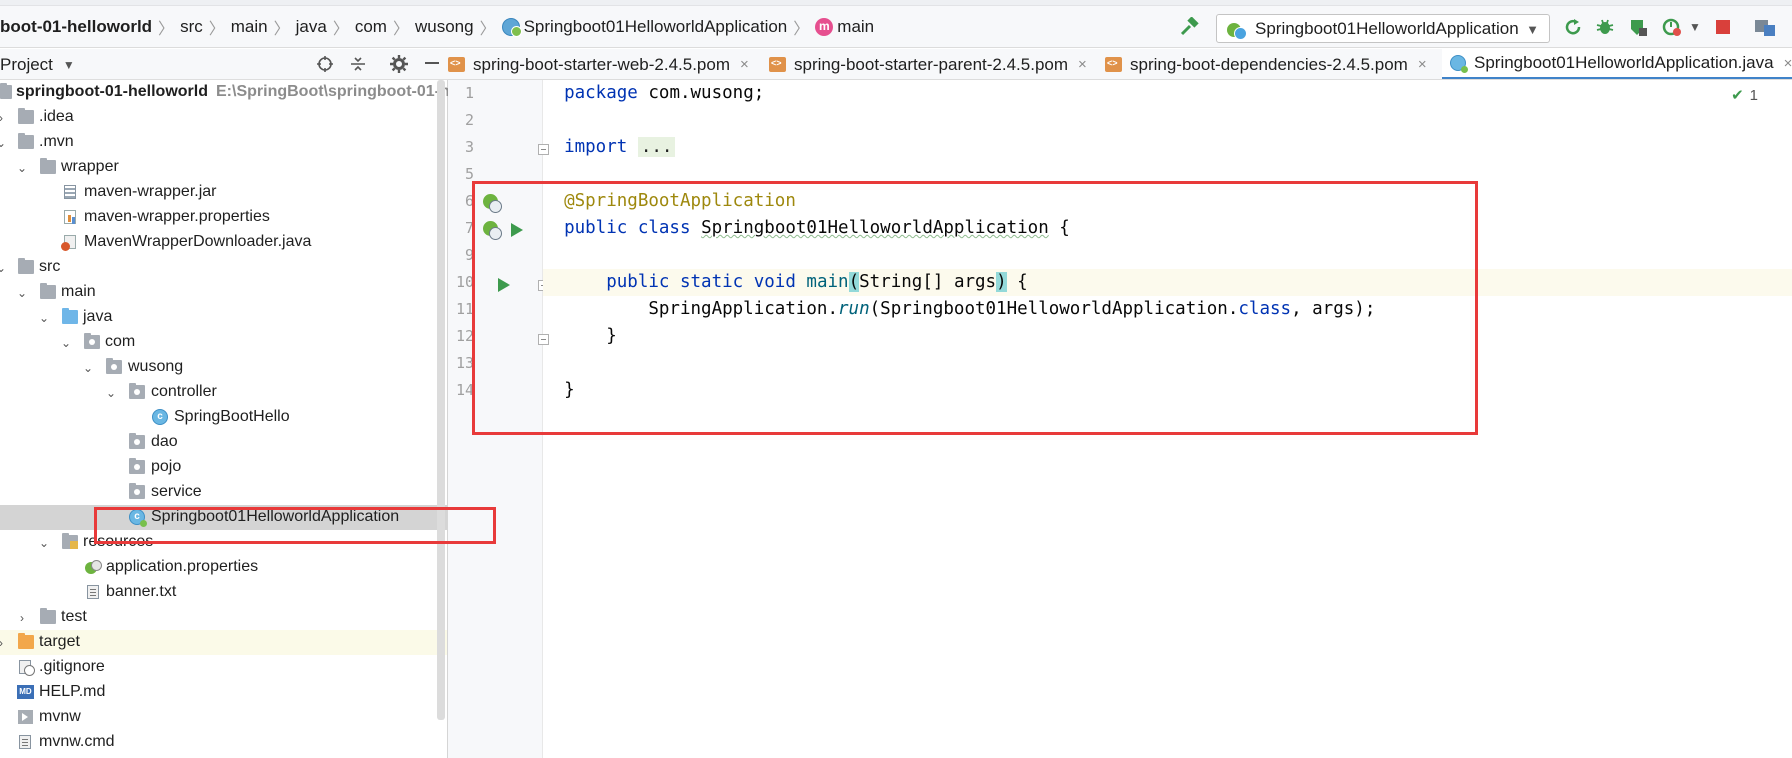 This screenshot has height=758, width=1792. Describe the element at coordinates (1237, 30) in the screenshot. I see `spring-boot-icon` at that location.